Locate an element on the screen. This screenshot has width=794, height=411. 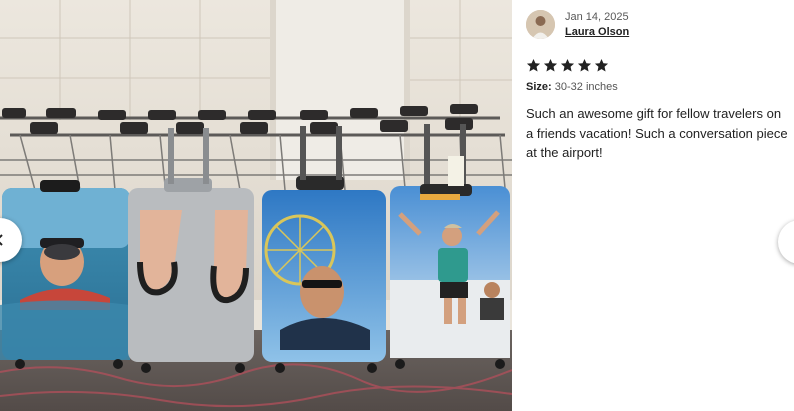
chevron-left-icon is located at coordinates (3, 240).